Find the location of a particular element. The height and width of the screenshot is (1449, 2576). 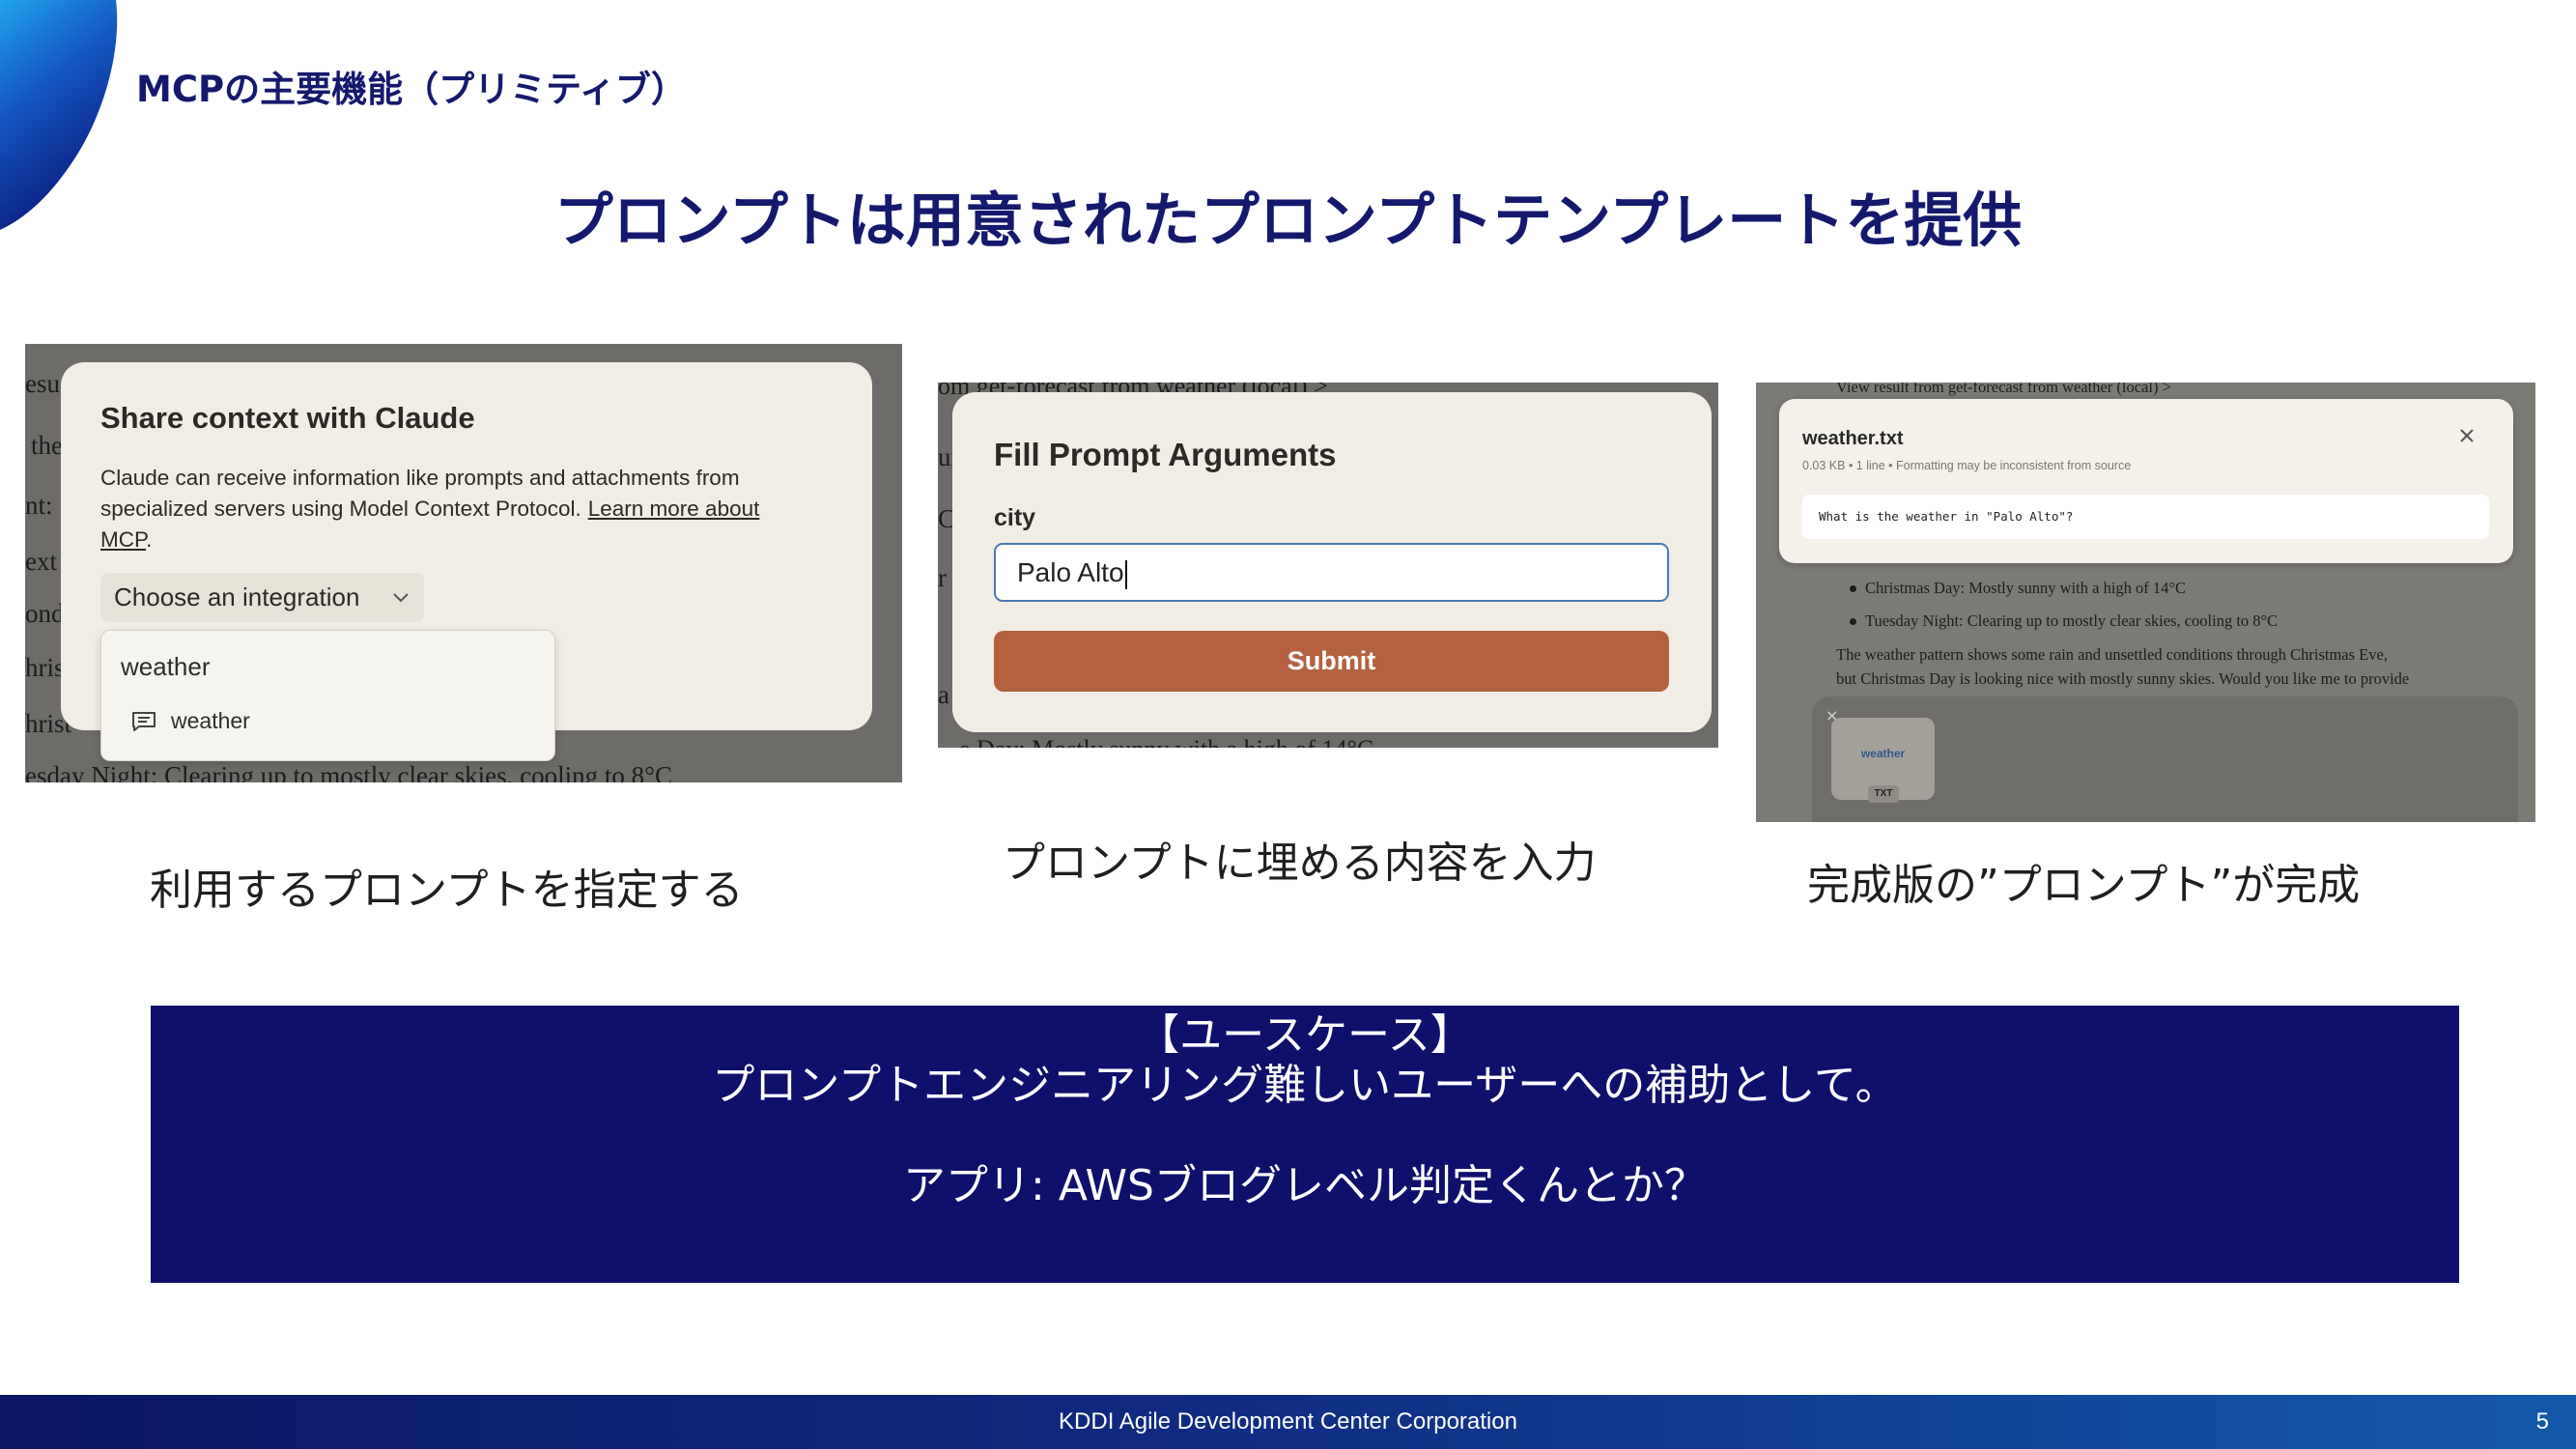

dialog-title: Share context with Claude is located at coordinates (287, 418).